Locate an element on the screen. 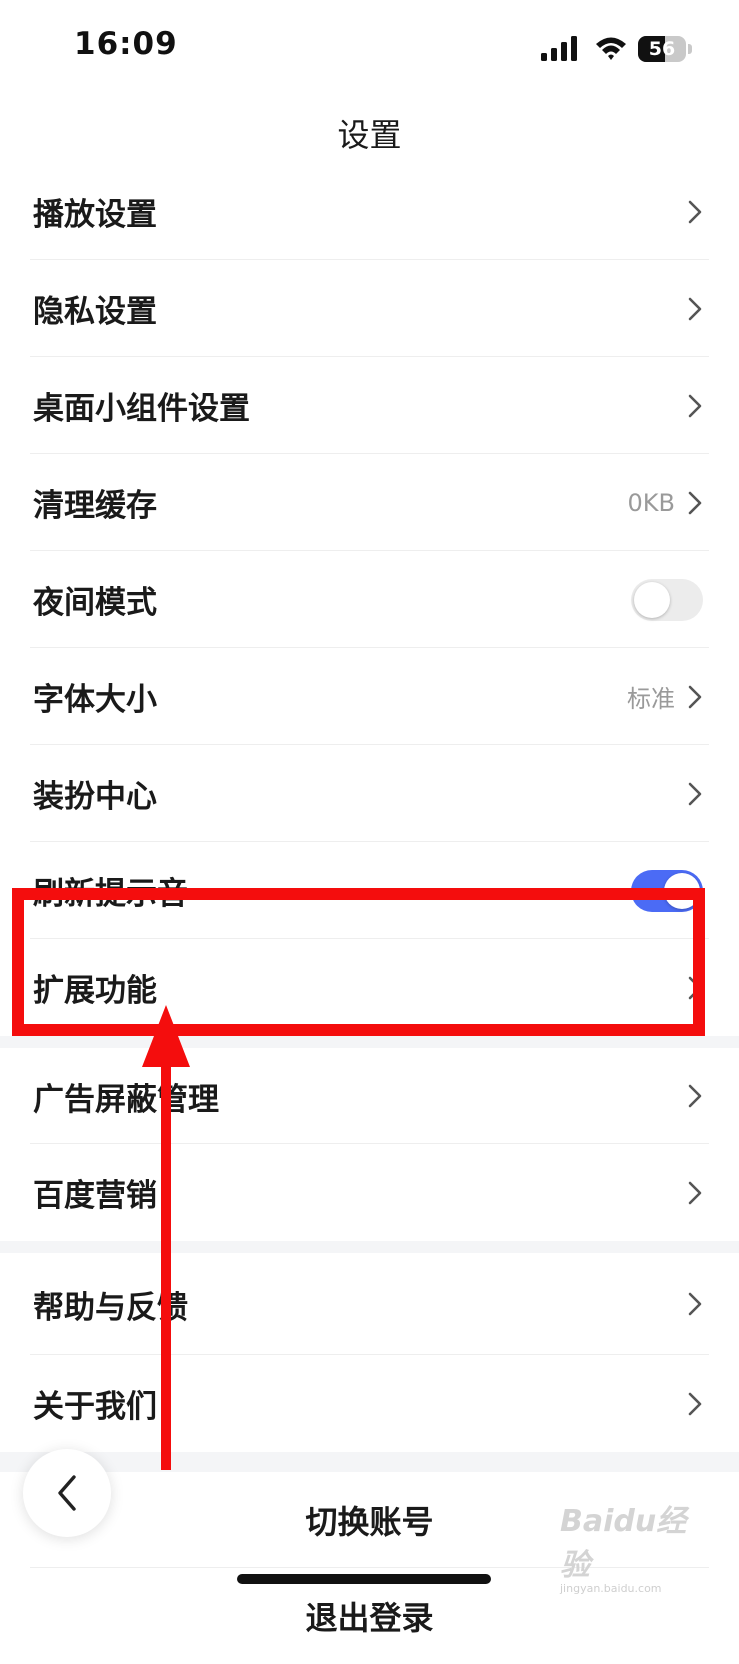 This screenshot has height=1664, width=739. settings-item-clear-cache: 清理缓存 0KB is located at coordinates (369, 502).